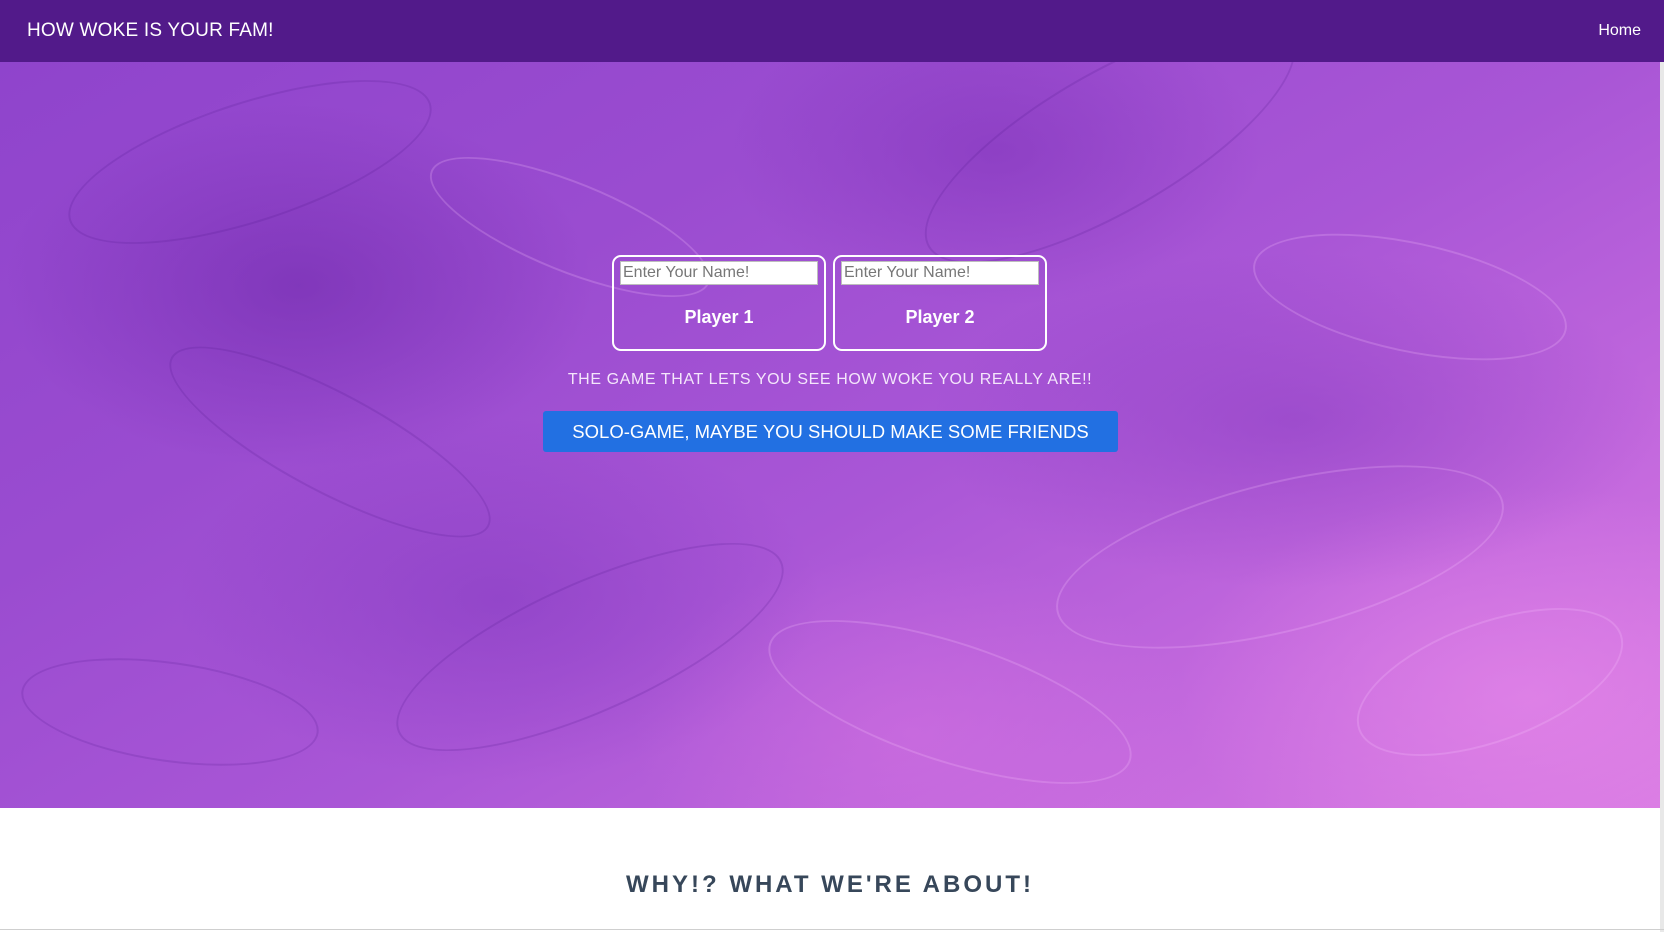 The width and height of the screenshot is (1664, 932). I want to click on player-cards: Player 1 Player 2, so click(829, 303).